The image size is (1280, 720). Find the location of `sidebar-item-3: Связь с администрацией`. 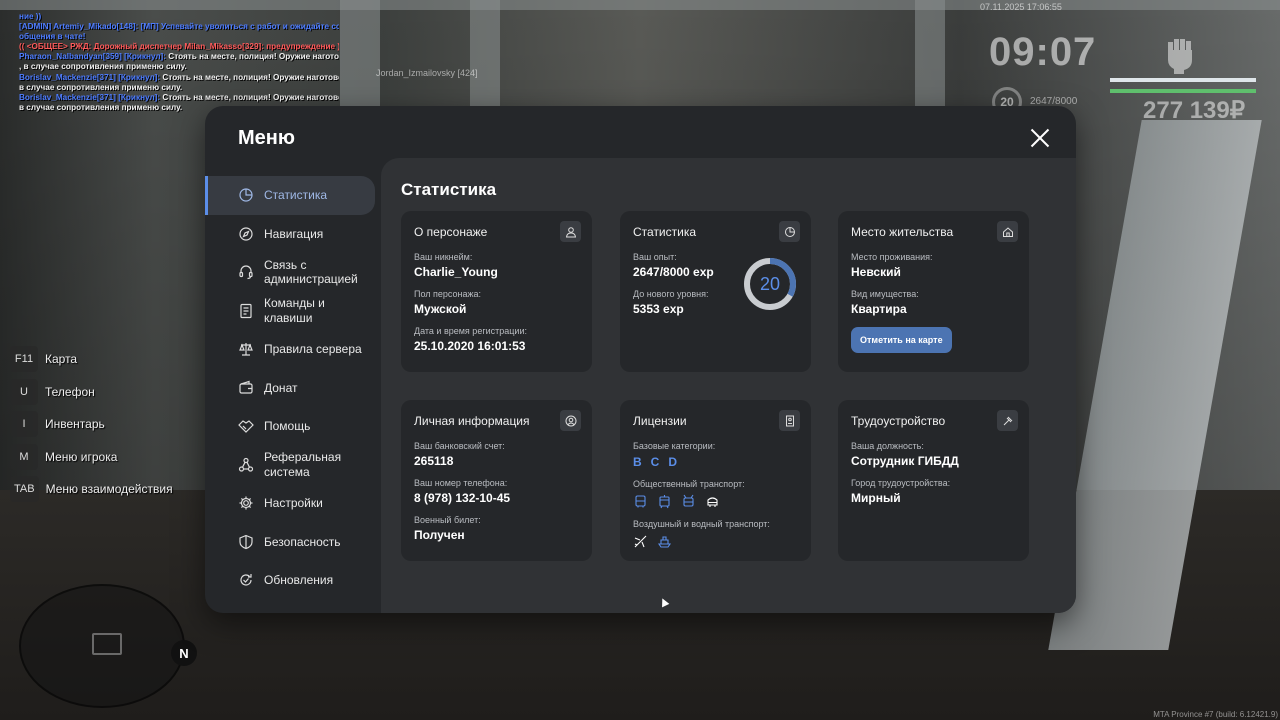

sidebar-item-3: Связь с администрацией is located at coordinates (290, 272).